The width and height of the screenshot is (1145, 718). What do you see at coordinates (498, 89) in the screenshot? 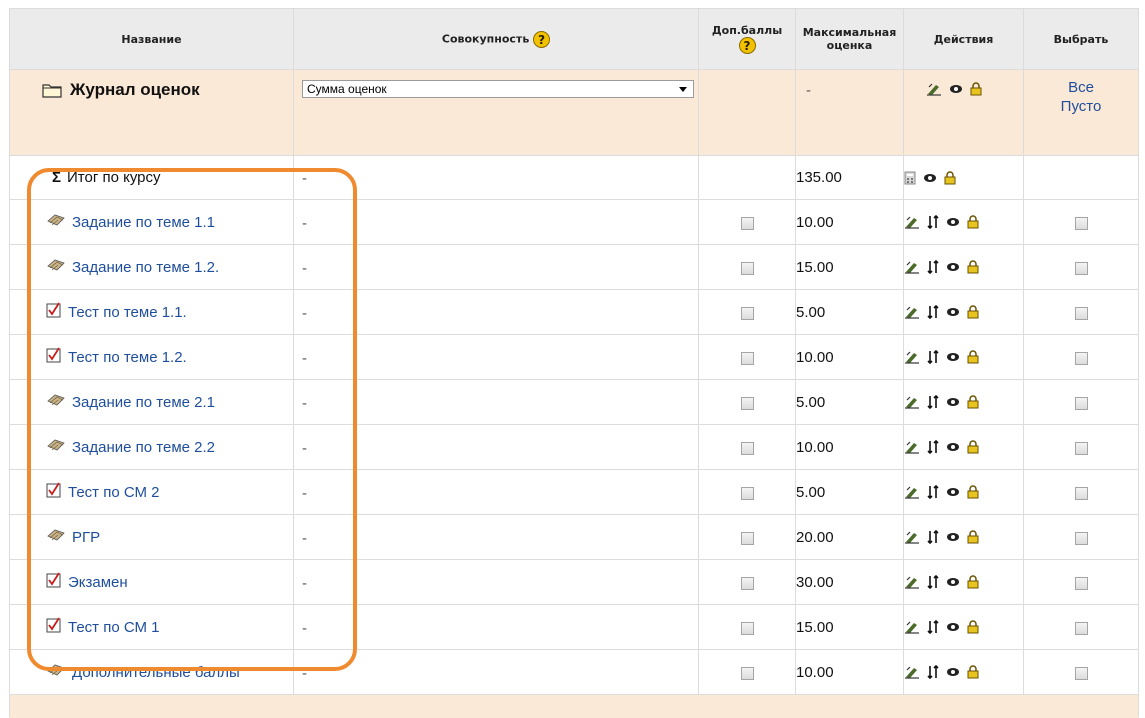
I see `aggregation-select: Сумма оценок` at bounding box center [498, 89].